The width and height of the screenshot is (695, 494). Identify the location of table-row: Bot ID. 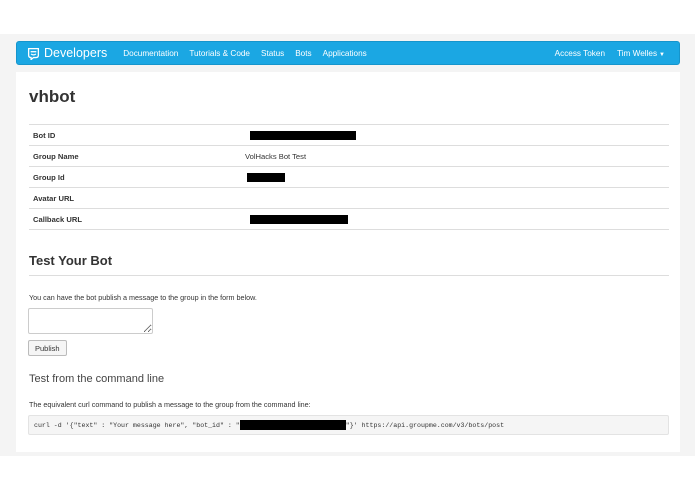
(349, 135).